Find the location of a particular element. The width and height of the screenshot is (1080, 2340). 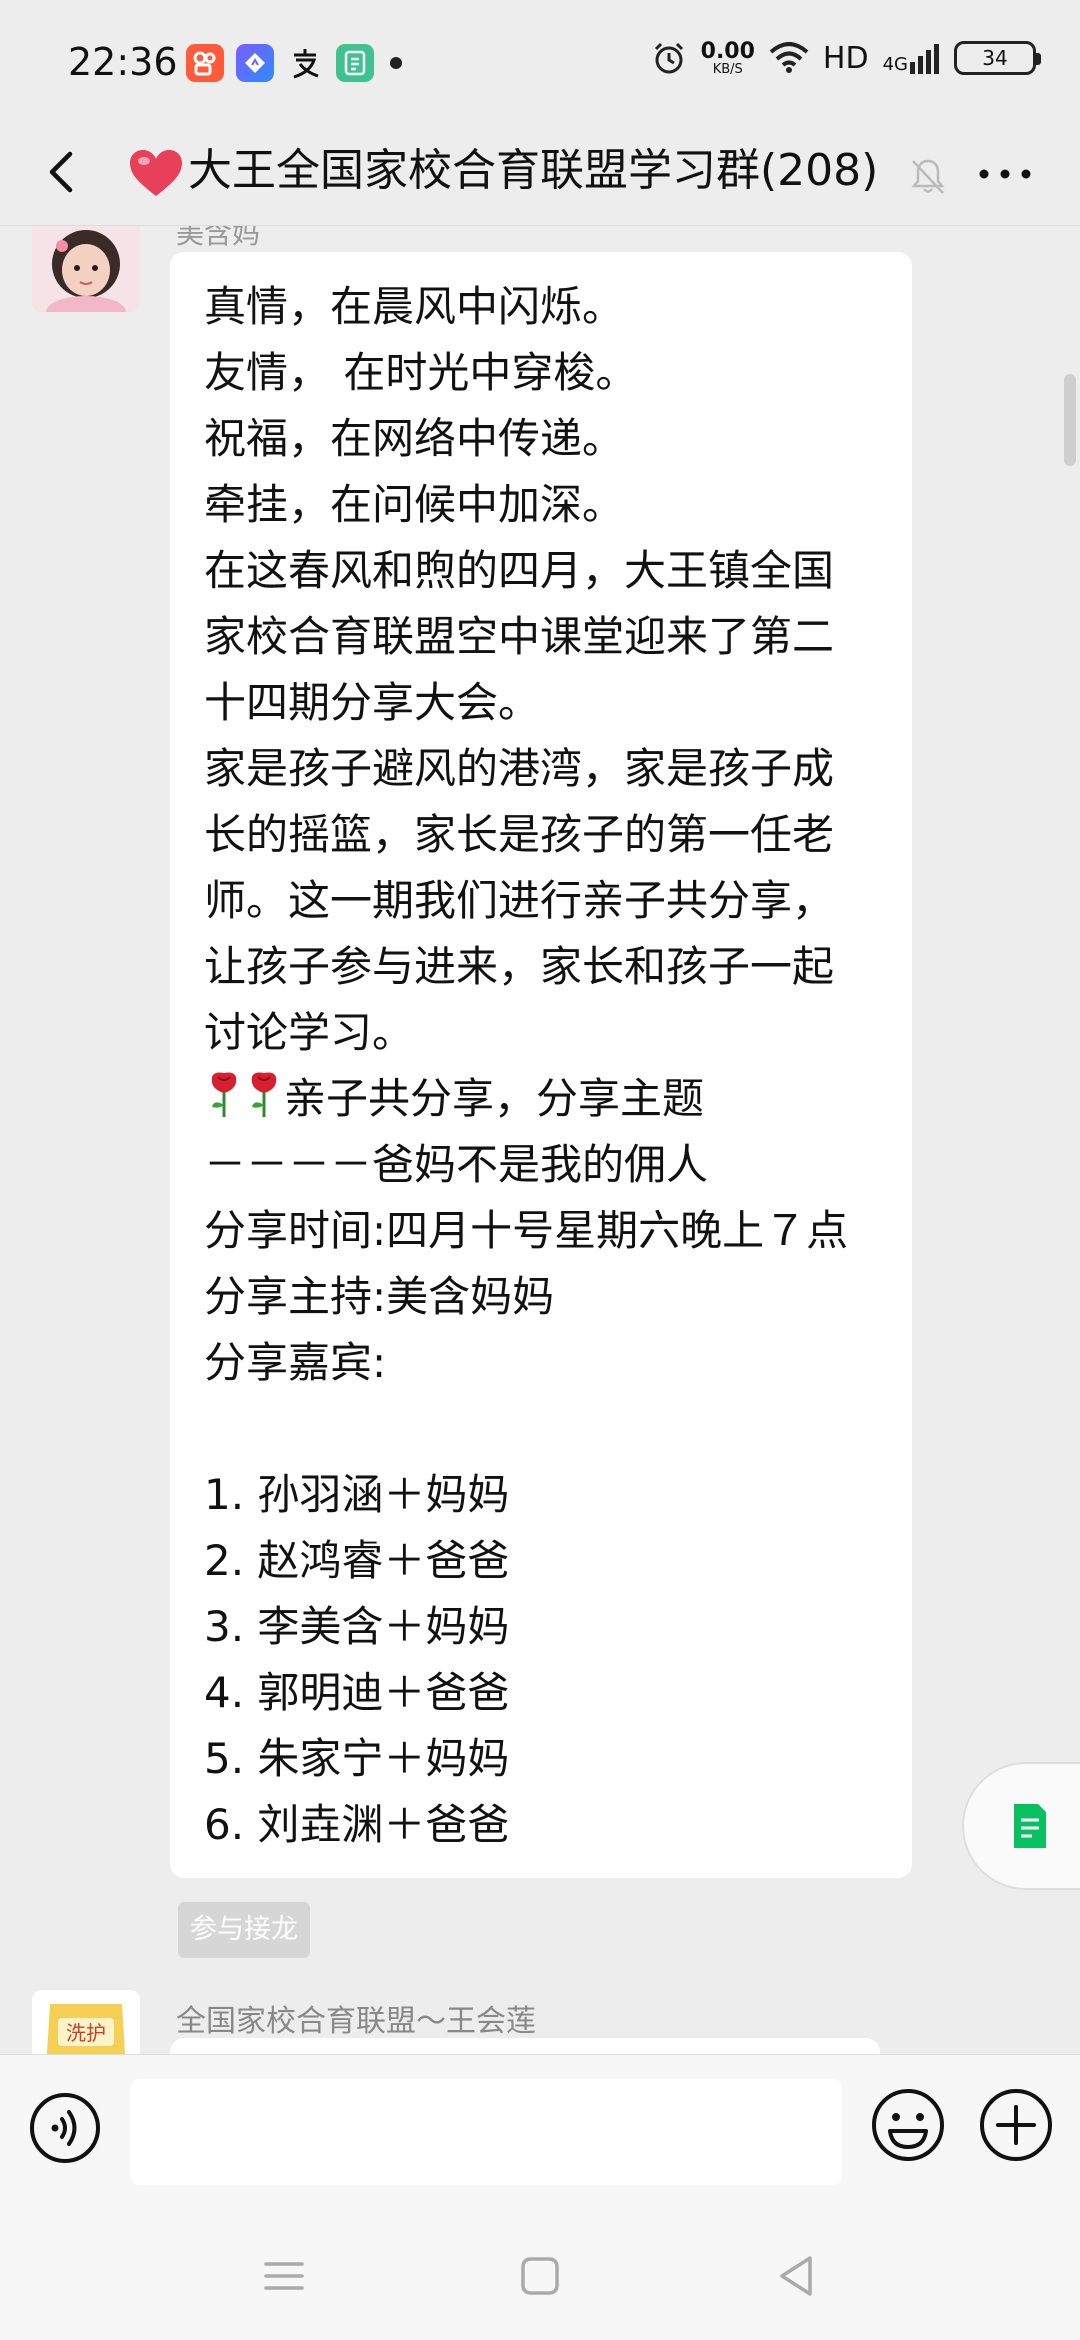

voice-input-button is located at coordinates (65, 2128).